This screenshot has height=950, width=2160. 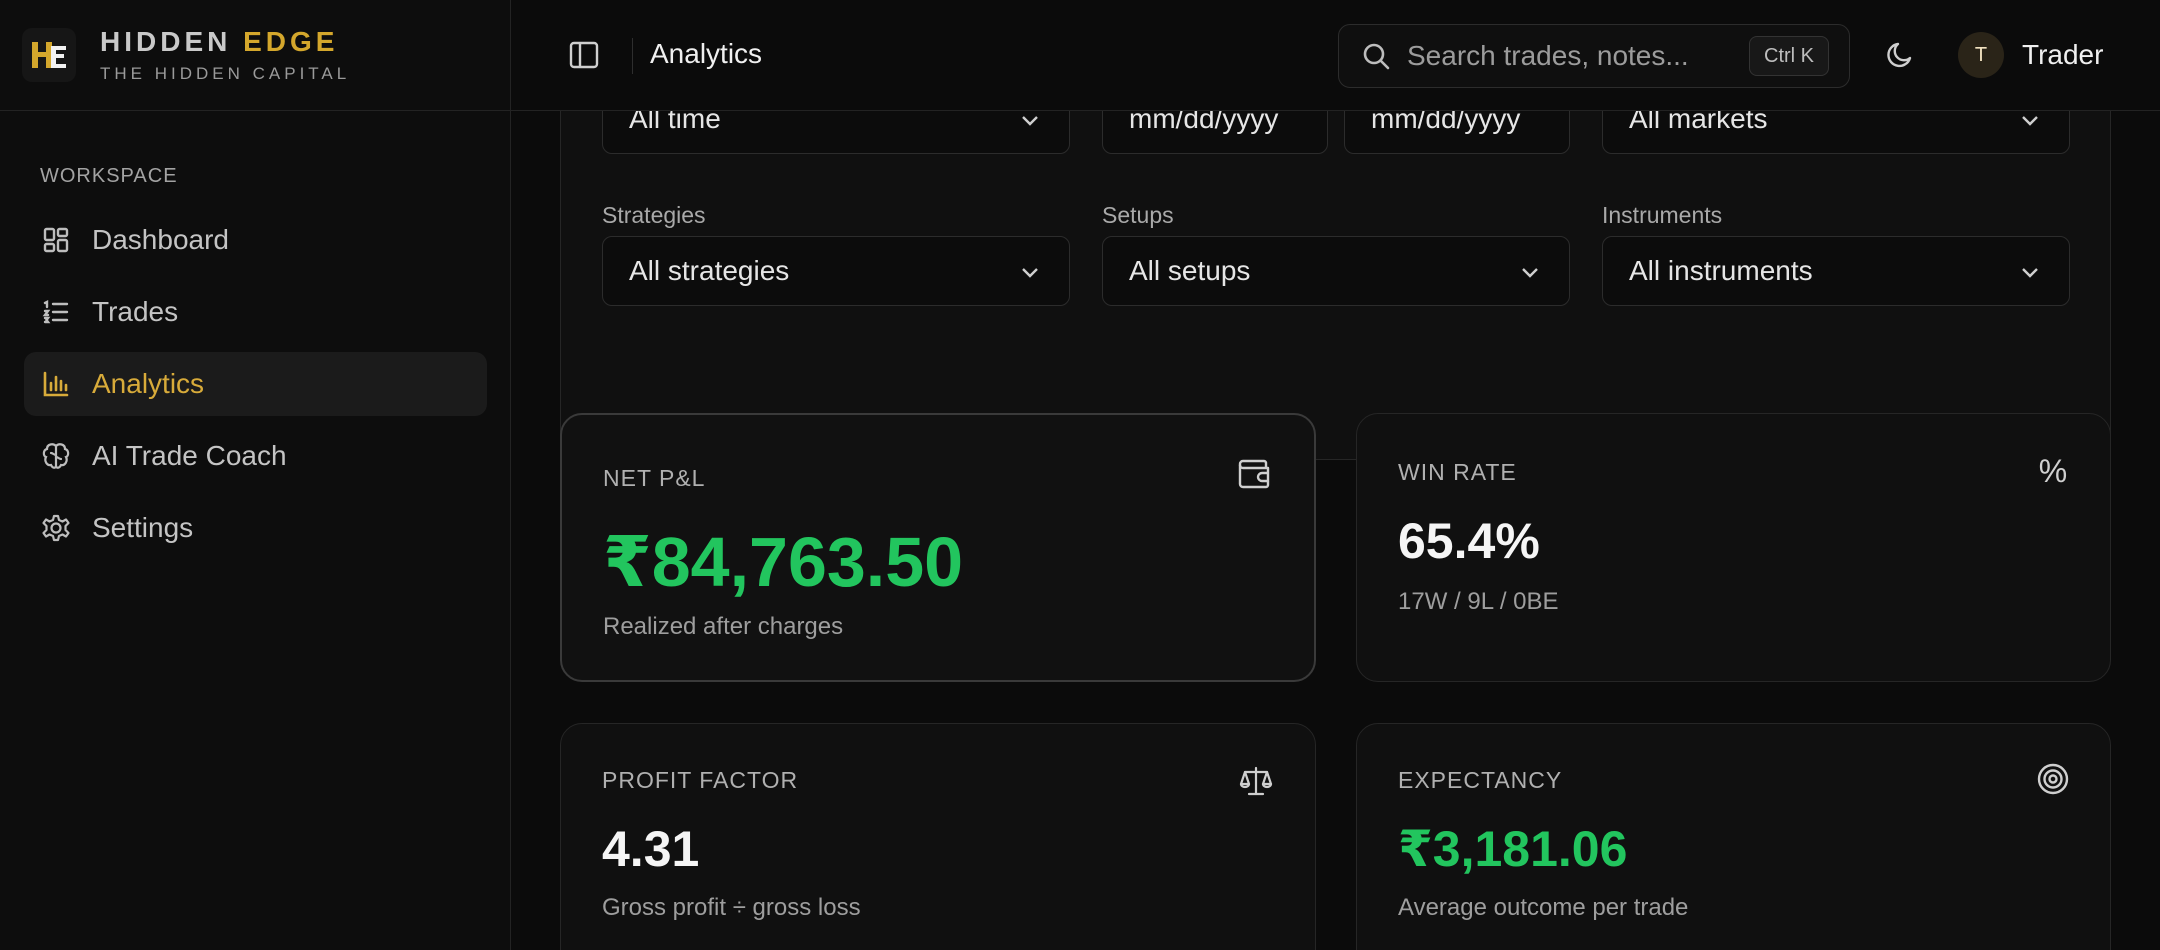 What do you see at coordinates (675, 122) in the screenshot?
I see `period-select-value: All time` at bounding box center [675, 122].